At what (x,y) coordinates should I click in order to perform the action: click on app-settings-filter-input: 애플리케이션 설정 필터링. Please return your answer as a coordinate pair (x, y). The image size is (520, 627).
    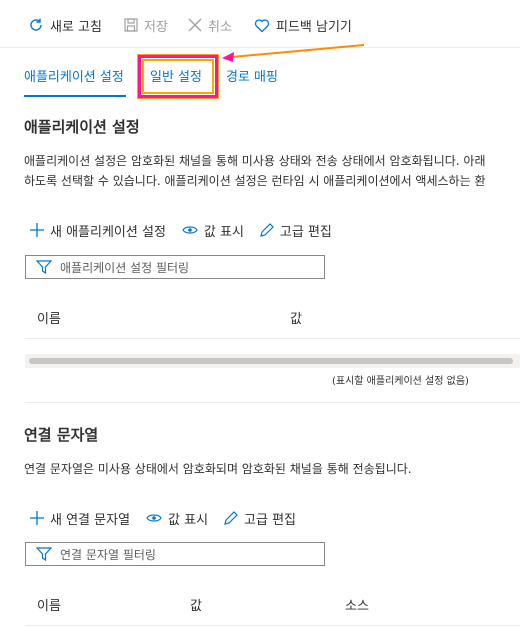
    Looking at the image, I should click on (175, 267).